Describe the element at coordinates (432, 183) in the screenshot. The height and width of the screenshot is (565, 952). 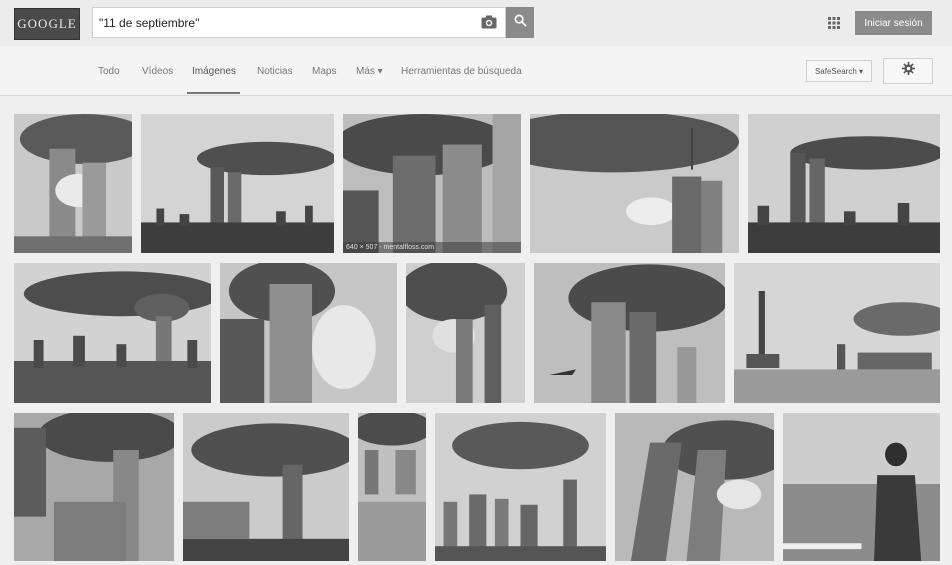
I see `image-result: 640 × 507 - mentalfloss.com` at that location.